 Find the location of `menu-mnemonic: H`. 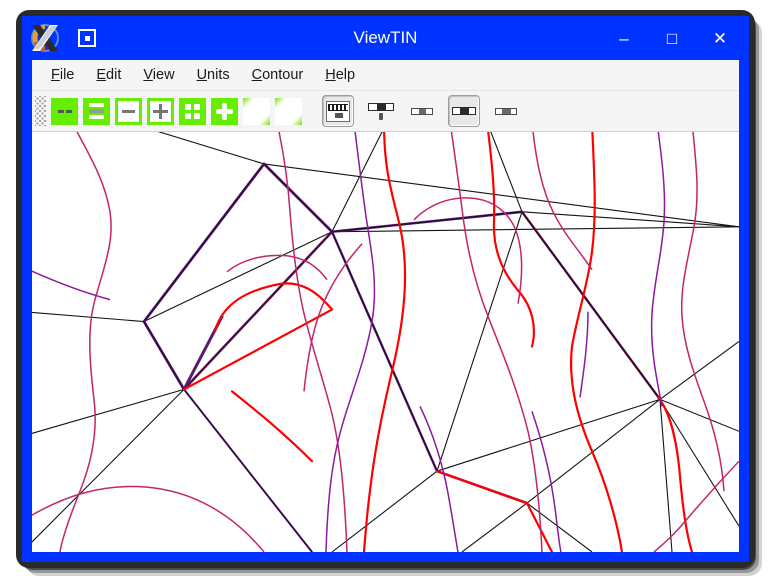

menu-mnemonic: H is located at coordinates (330, 75).